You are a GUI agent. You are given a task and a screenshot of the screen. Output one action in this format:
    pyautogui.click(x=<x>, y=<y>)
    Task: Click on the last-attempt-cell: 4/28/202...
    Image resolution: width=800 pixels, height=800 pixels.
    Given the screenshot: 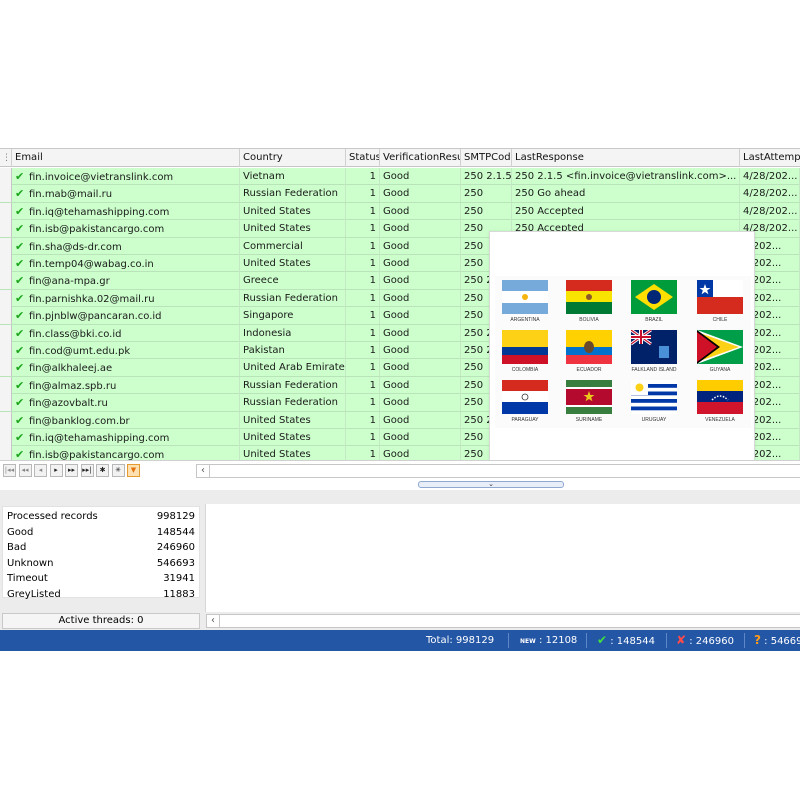 What is the action you would take?
    pyautogui.click(x=770, y=194)
    